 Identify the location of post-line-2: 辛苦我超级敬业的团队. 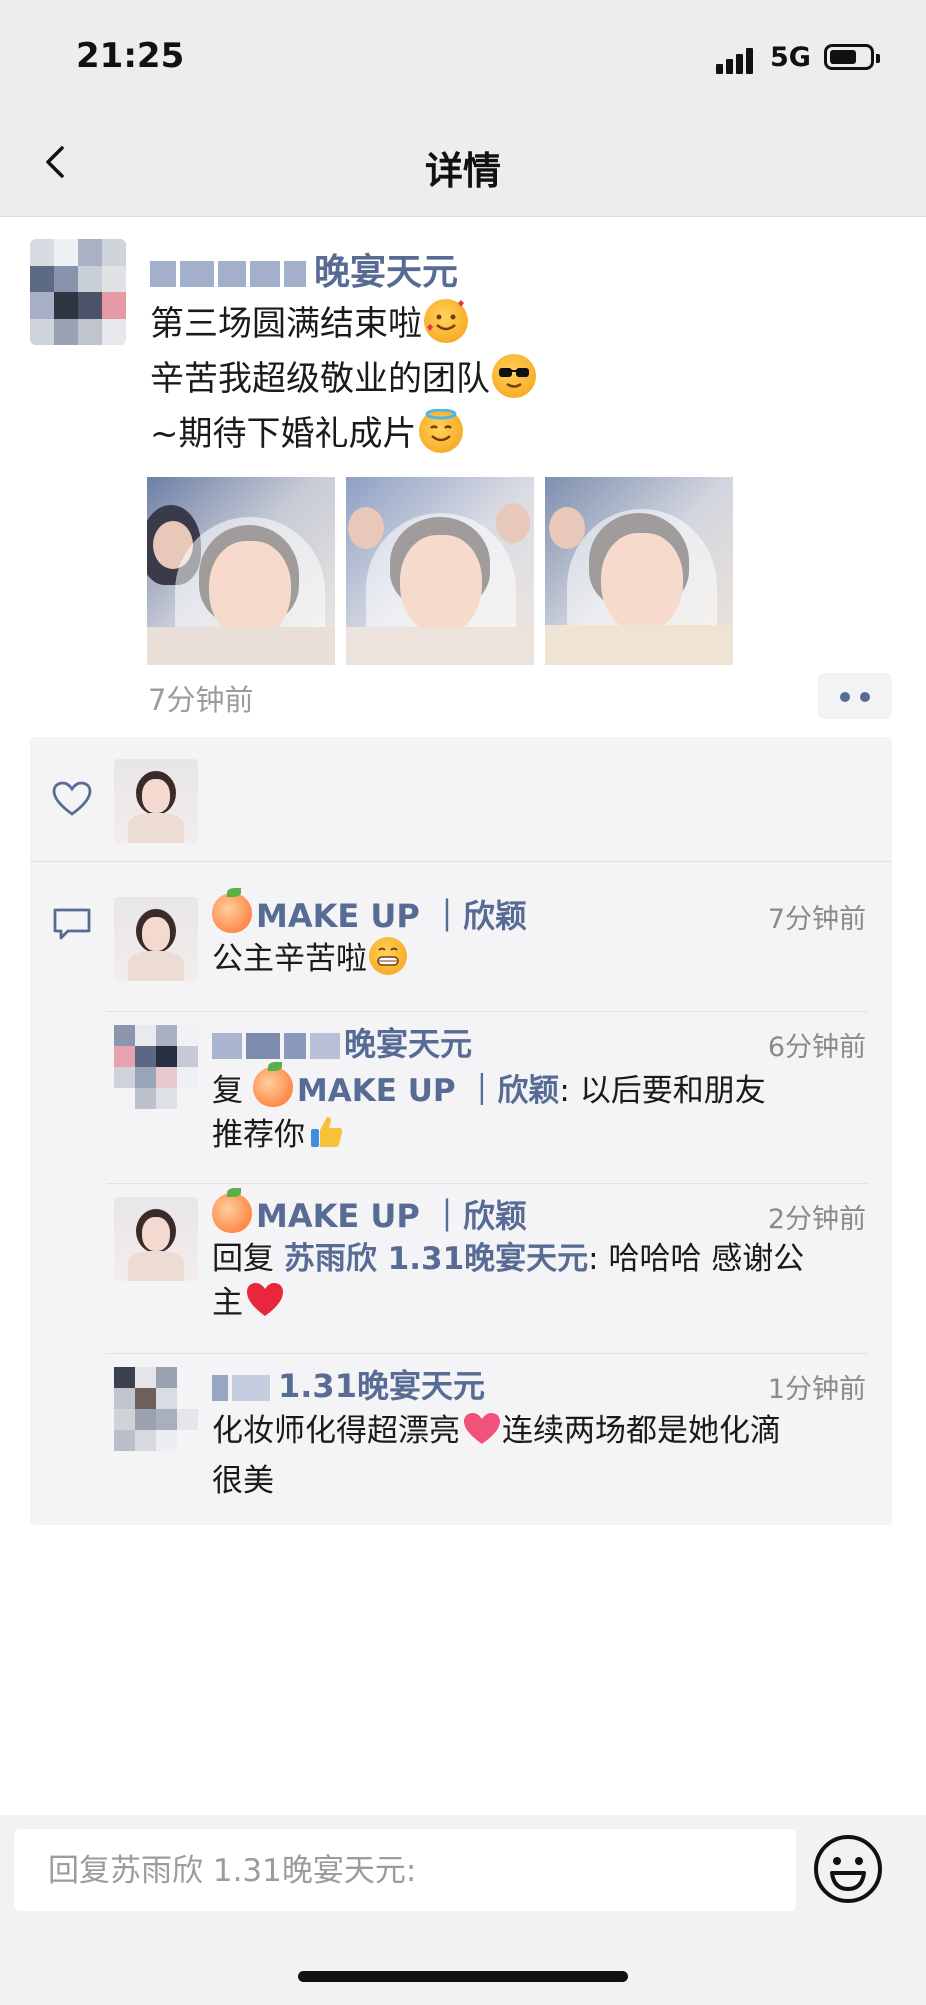
(320, 379).